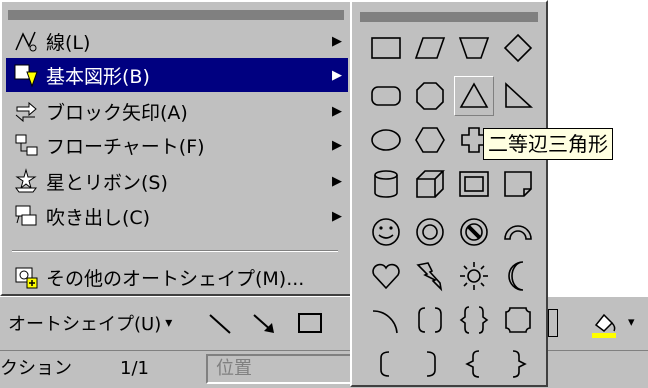 This screenshot has width=648, height=388. Describe the element at coordinates (430, 184) in the screenshot. I see `cube-icon` at that location.